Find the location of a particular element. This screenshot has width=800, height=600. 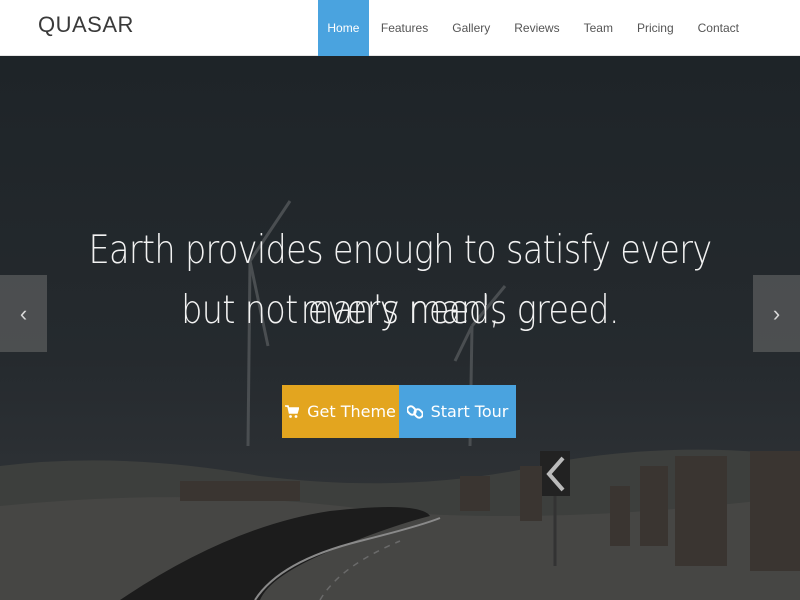

chevron-left-icon: ‹ is located at coordinates (23, 313).